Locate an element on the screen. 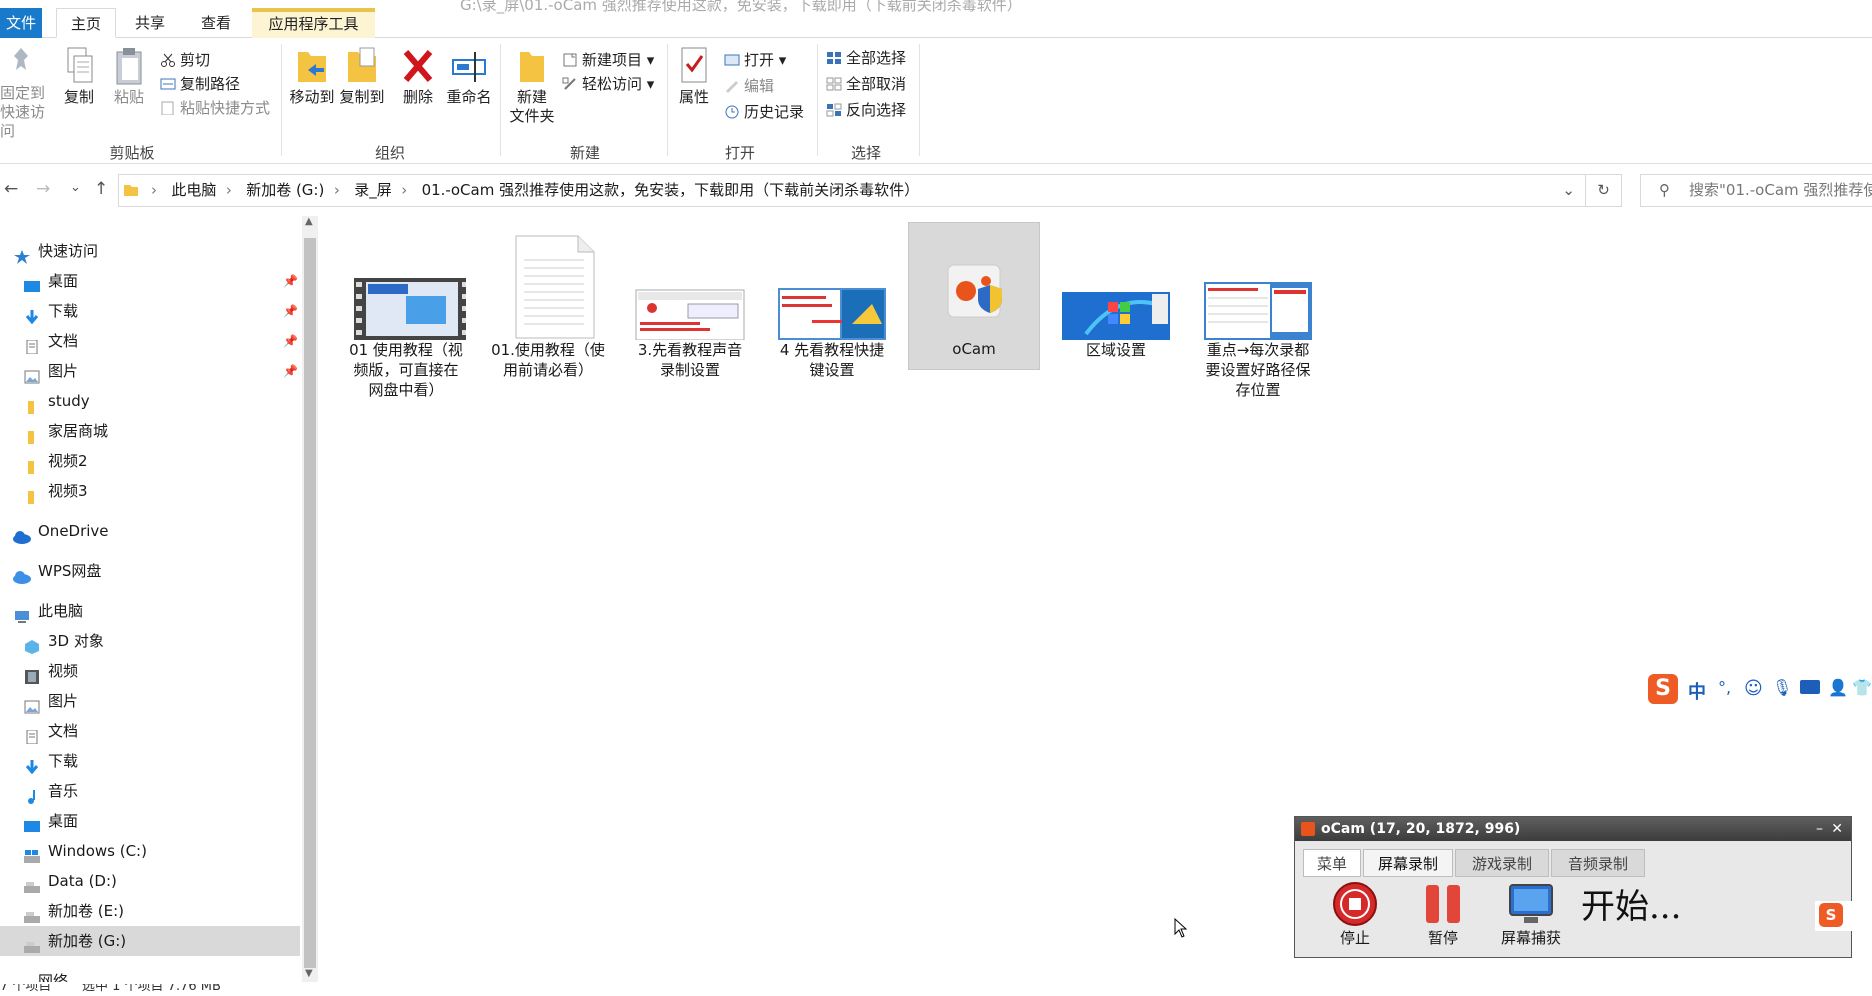  scroll-down-icon: ▼ is located at coordinates (309, 973).